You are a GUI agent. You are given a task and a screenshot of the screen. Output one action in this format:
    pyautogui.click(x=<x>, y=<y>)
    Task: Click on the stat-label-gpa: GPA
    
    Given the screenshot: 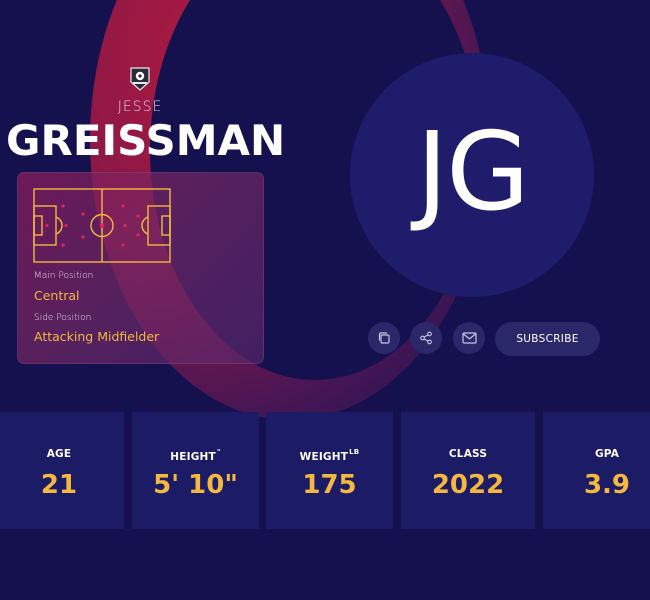 What is the action you would take?
    pyautogui.click(x=607, y=454)
    